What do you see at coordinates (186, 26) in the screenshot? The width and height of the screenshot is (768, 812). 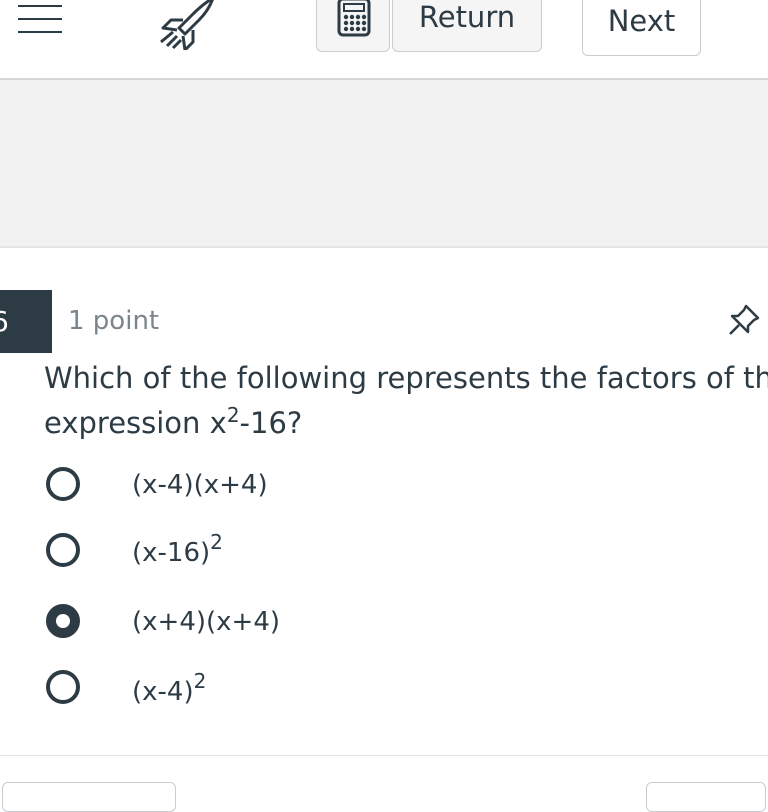 I see `rocket-icon` at bounding box center [186, 26].